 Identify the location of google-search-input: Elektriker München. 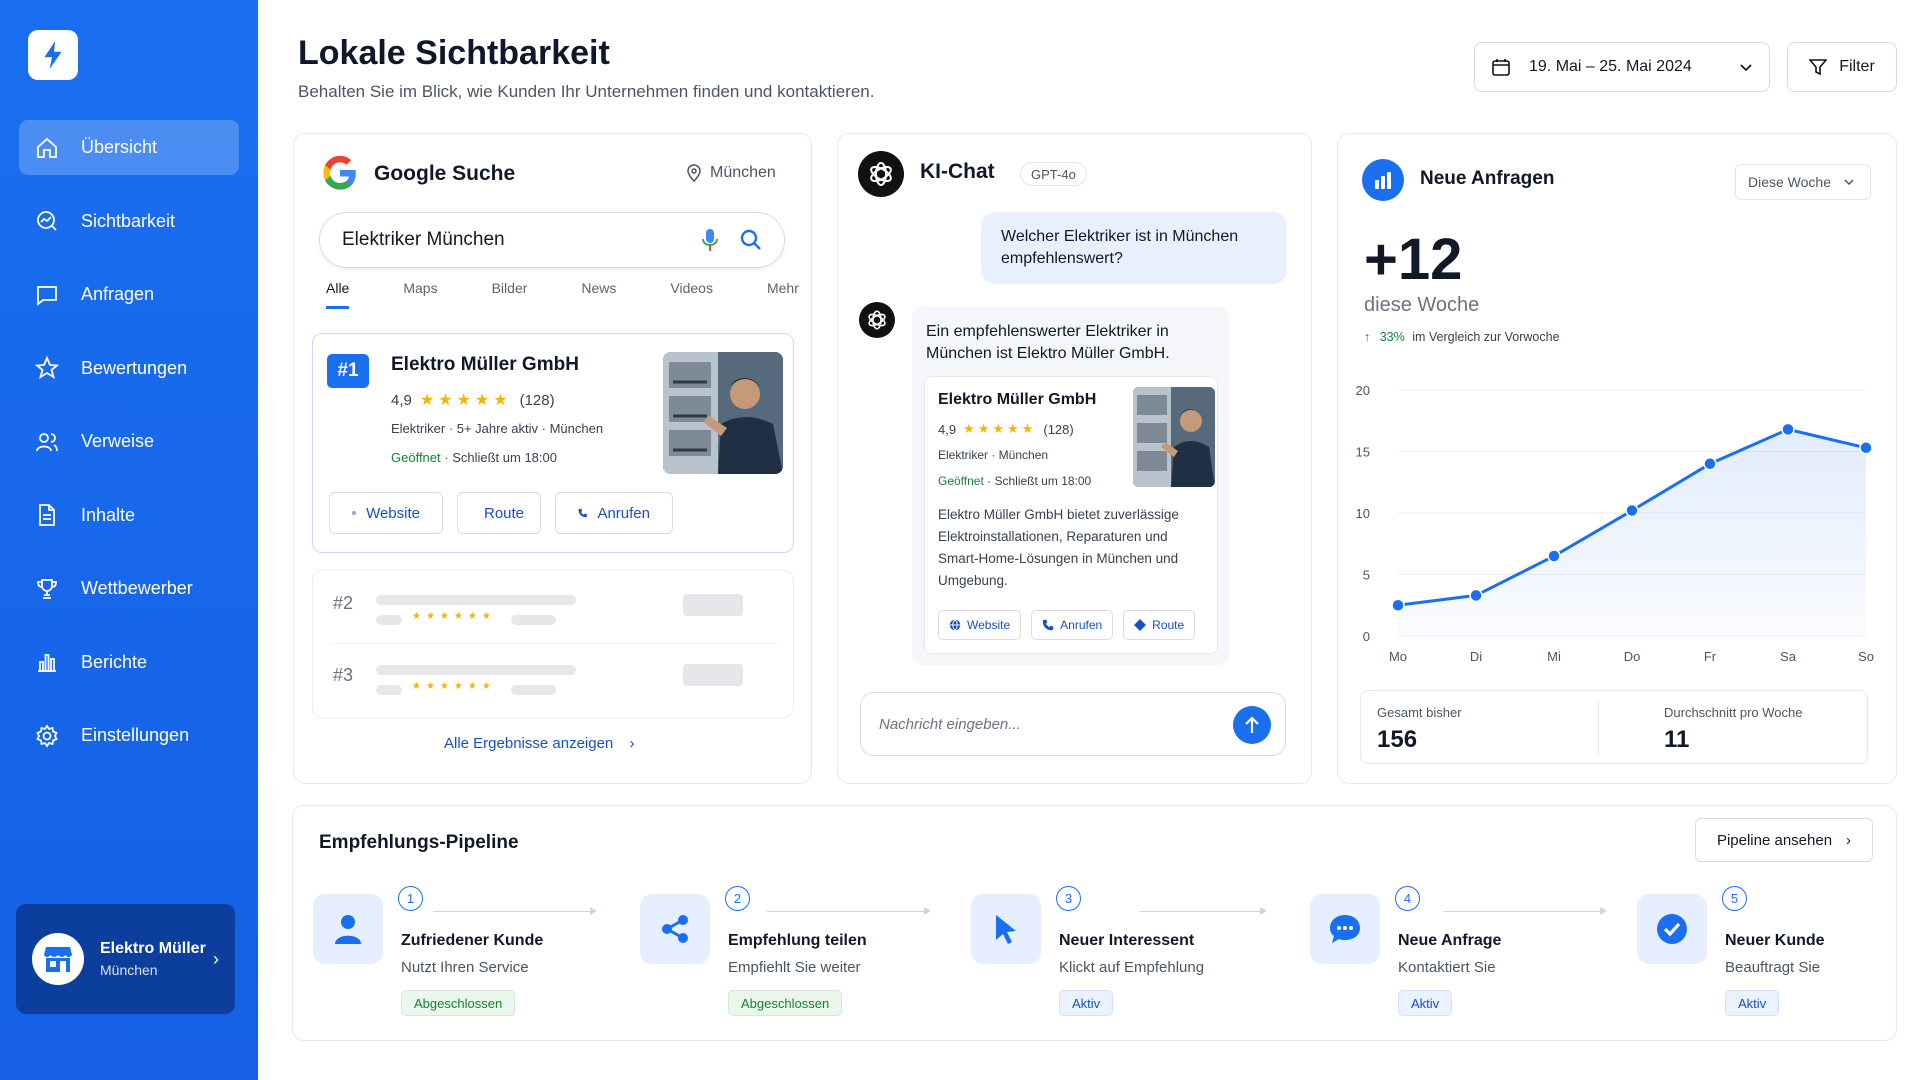
(552, 240).